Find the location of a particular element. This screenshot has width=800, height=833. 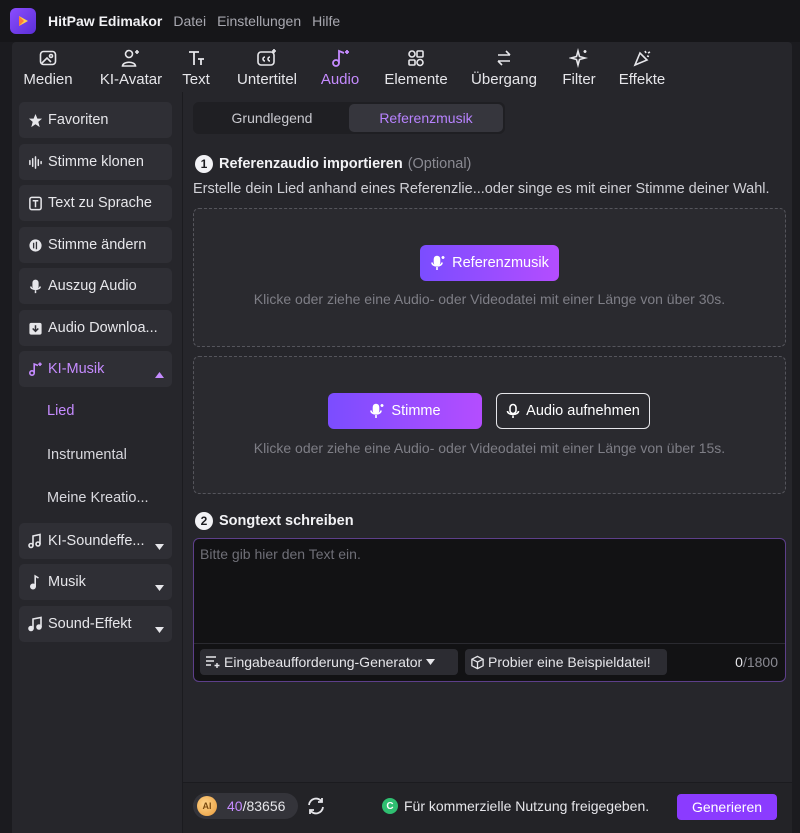

waveform-icon is located at coordinates (35, 162).